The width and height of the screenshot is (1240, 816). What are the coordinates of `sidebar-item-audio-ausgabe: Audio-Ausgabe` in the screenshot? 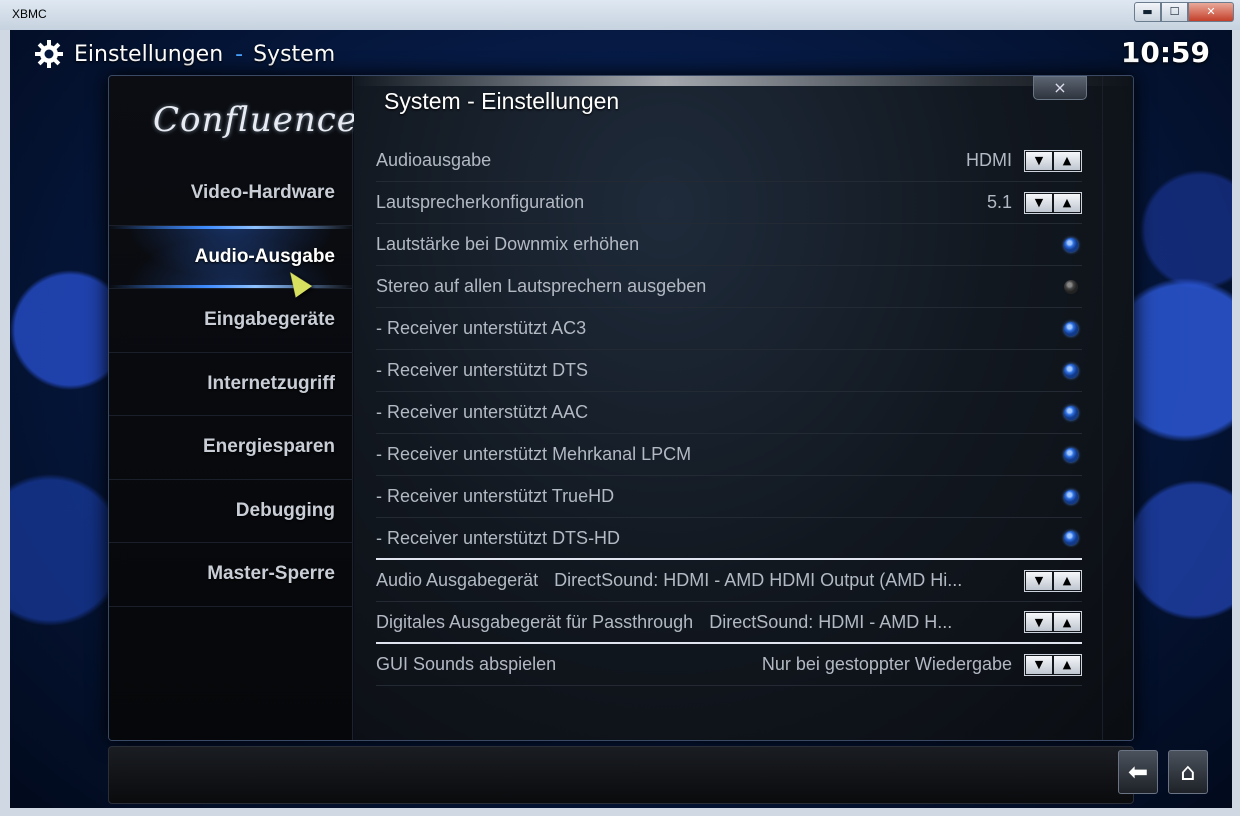 It's located at (231, 257).